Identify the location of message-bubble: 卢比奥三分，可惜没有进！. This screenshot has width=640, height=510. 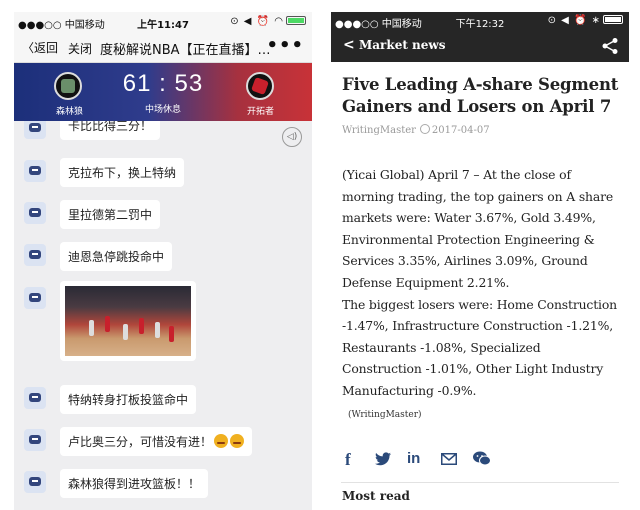
(156, 441).